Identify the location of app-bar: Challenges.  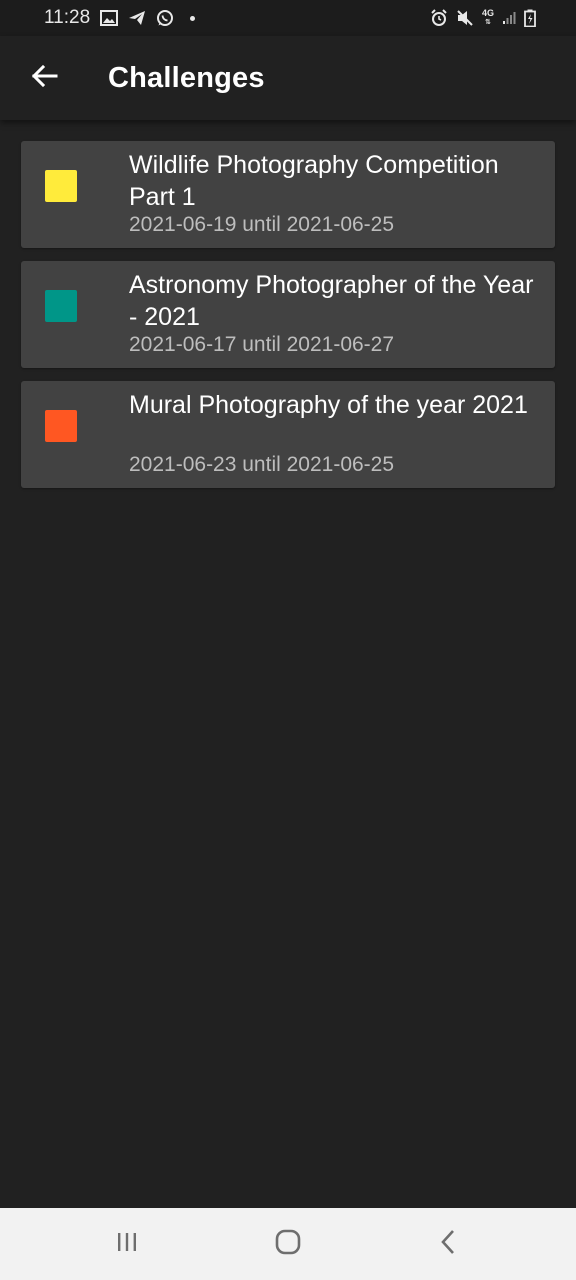
(288, 78).